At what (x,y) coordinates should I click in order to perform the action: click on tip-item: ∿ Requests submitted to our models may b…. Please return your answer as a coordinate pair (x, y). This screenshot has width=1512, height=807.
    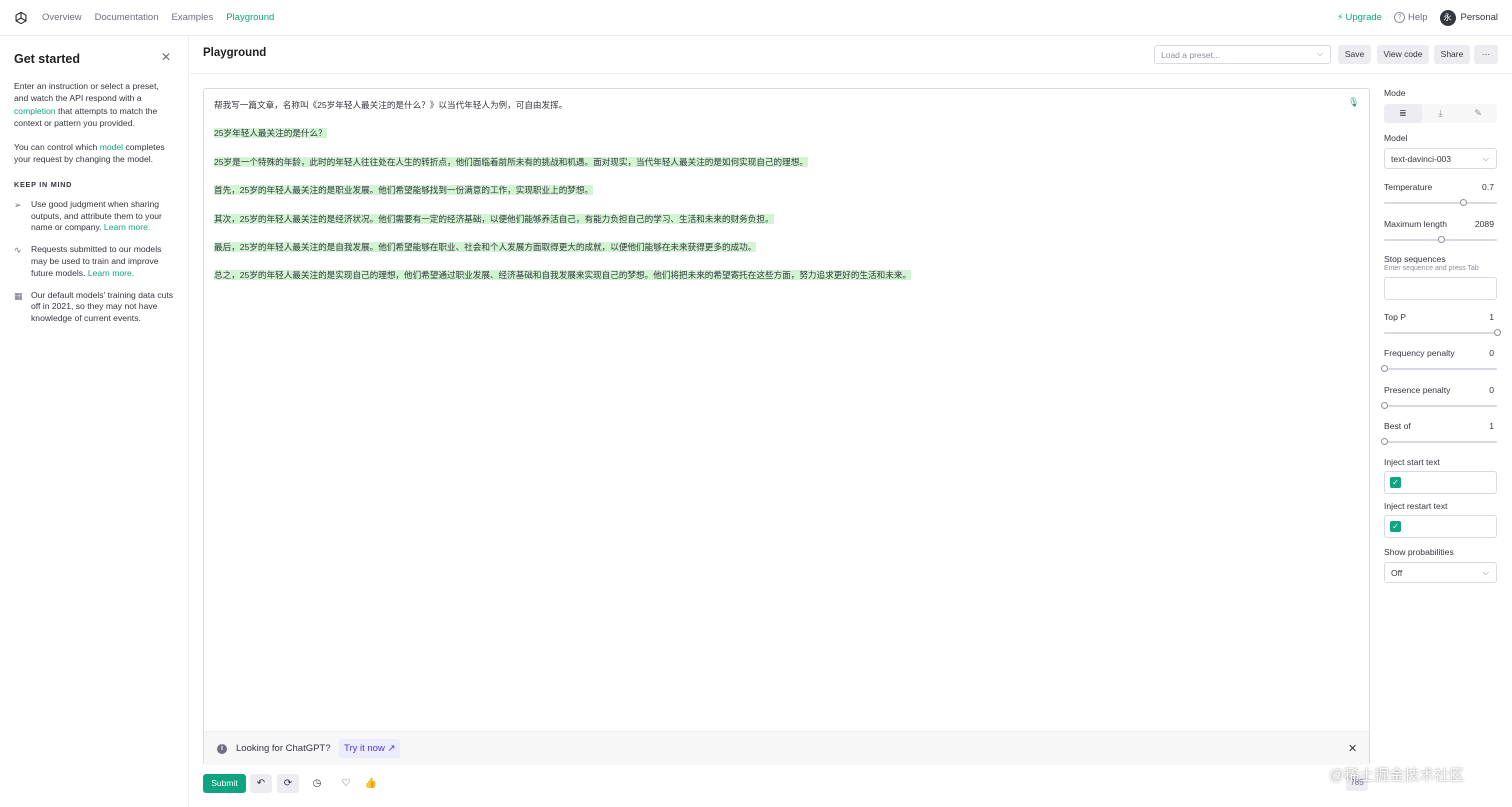
    Looking at the image, I should click on (94, 261).